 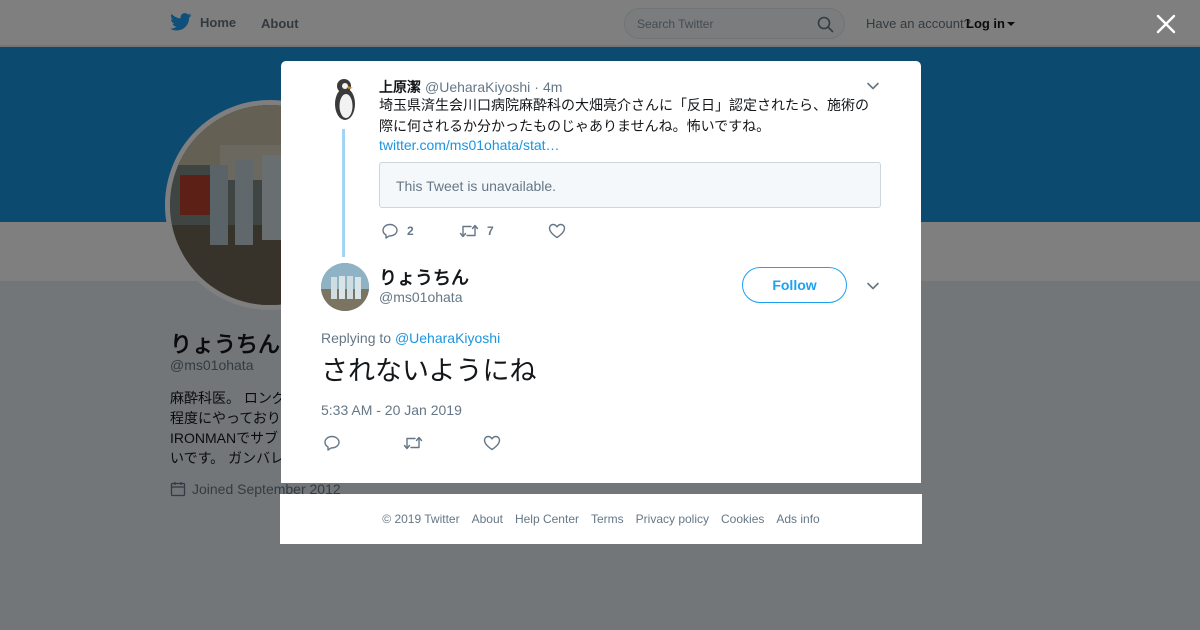 What do you see at coordinates (424, 277) in the screenshot?
I see `main-author-name: りょうちん` at bounding box center [424, 277].